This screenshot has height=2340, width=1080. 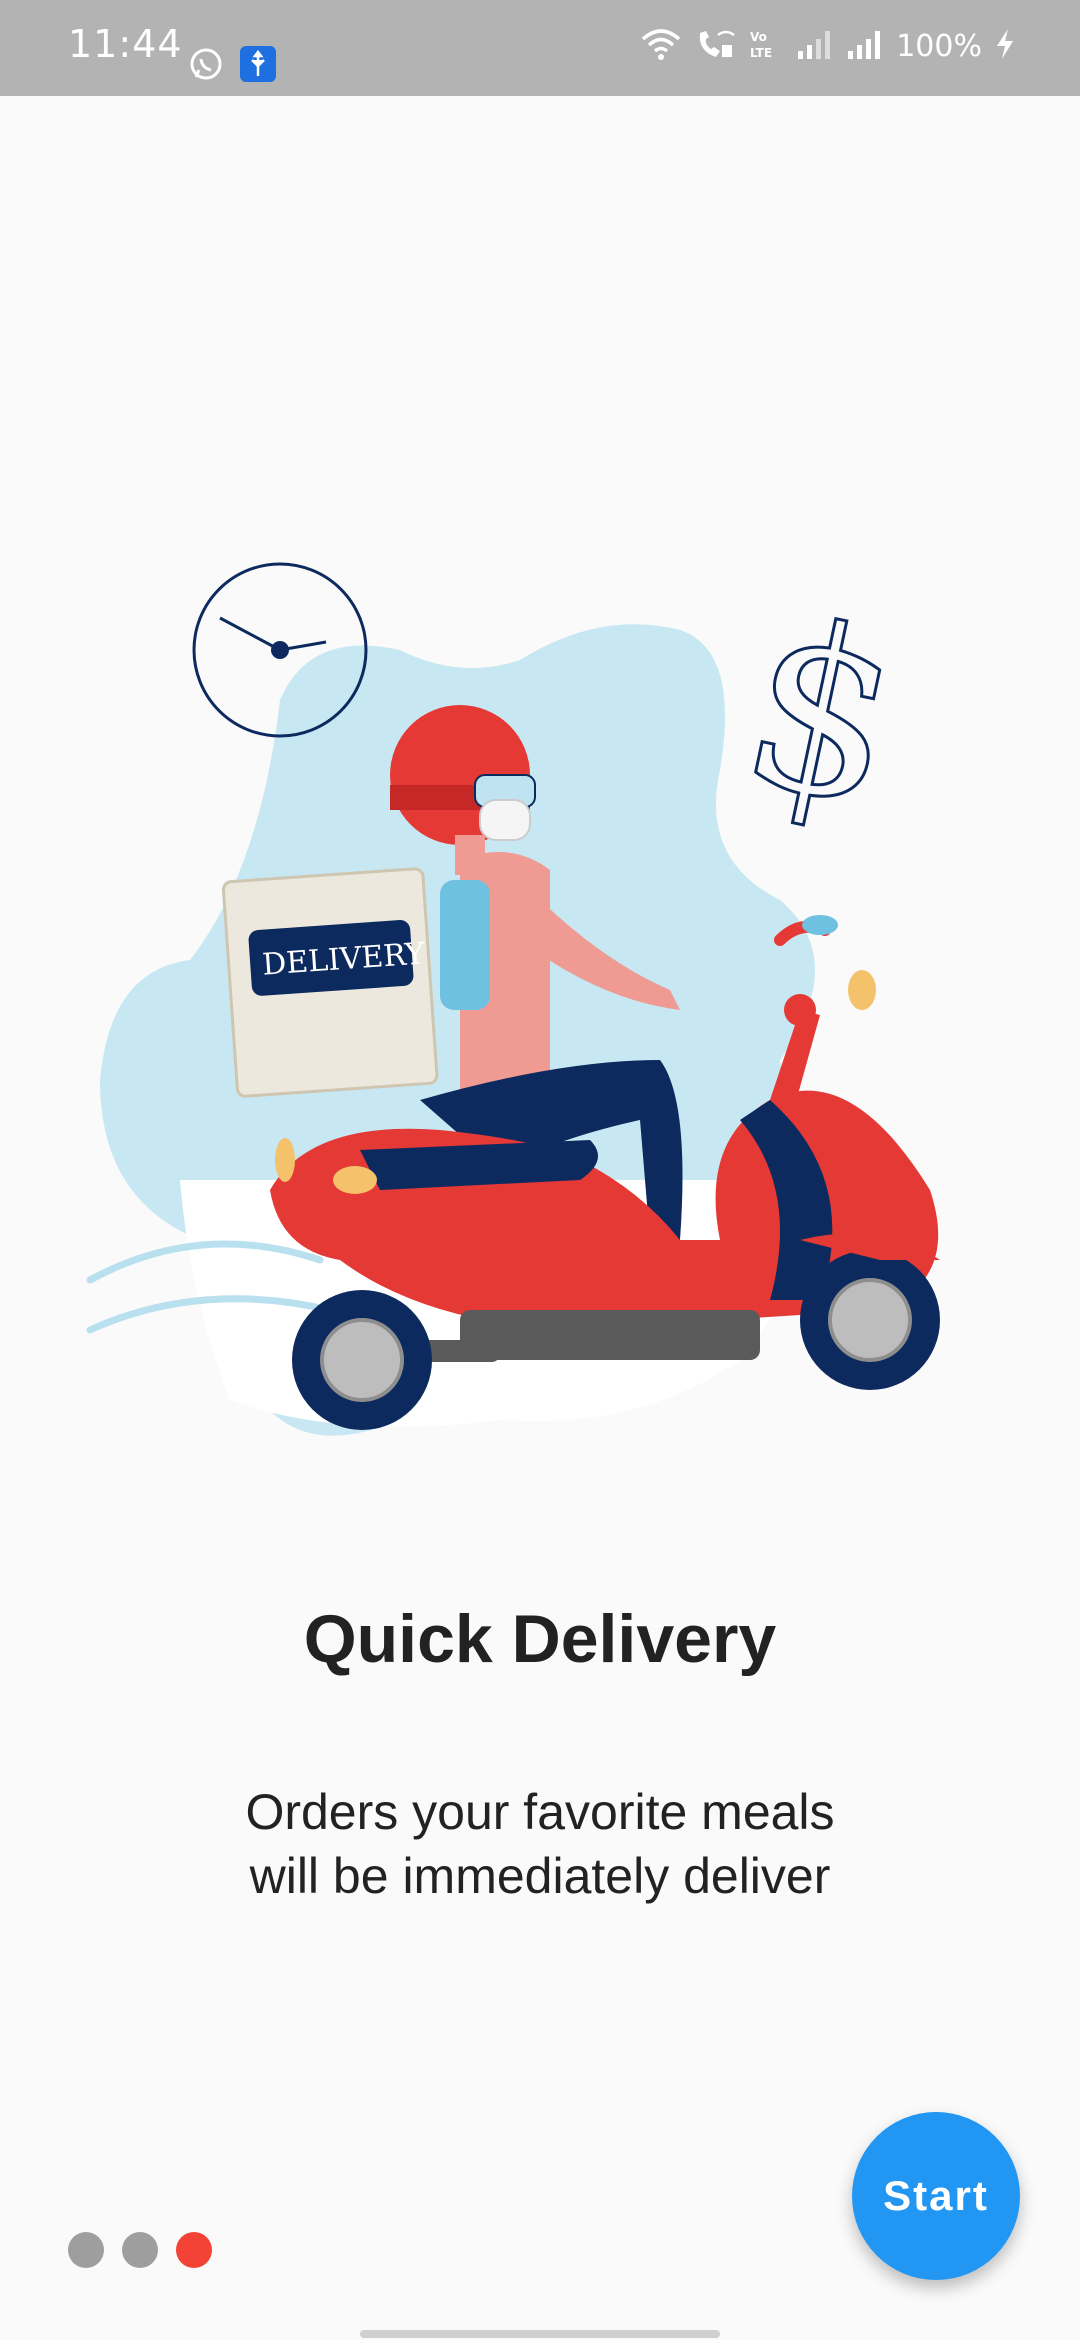 I want to click on dollar-icon: $, so click(x=823, y=714).